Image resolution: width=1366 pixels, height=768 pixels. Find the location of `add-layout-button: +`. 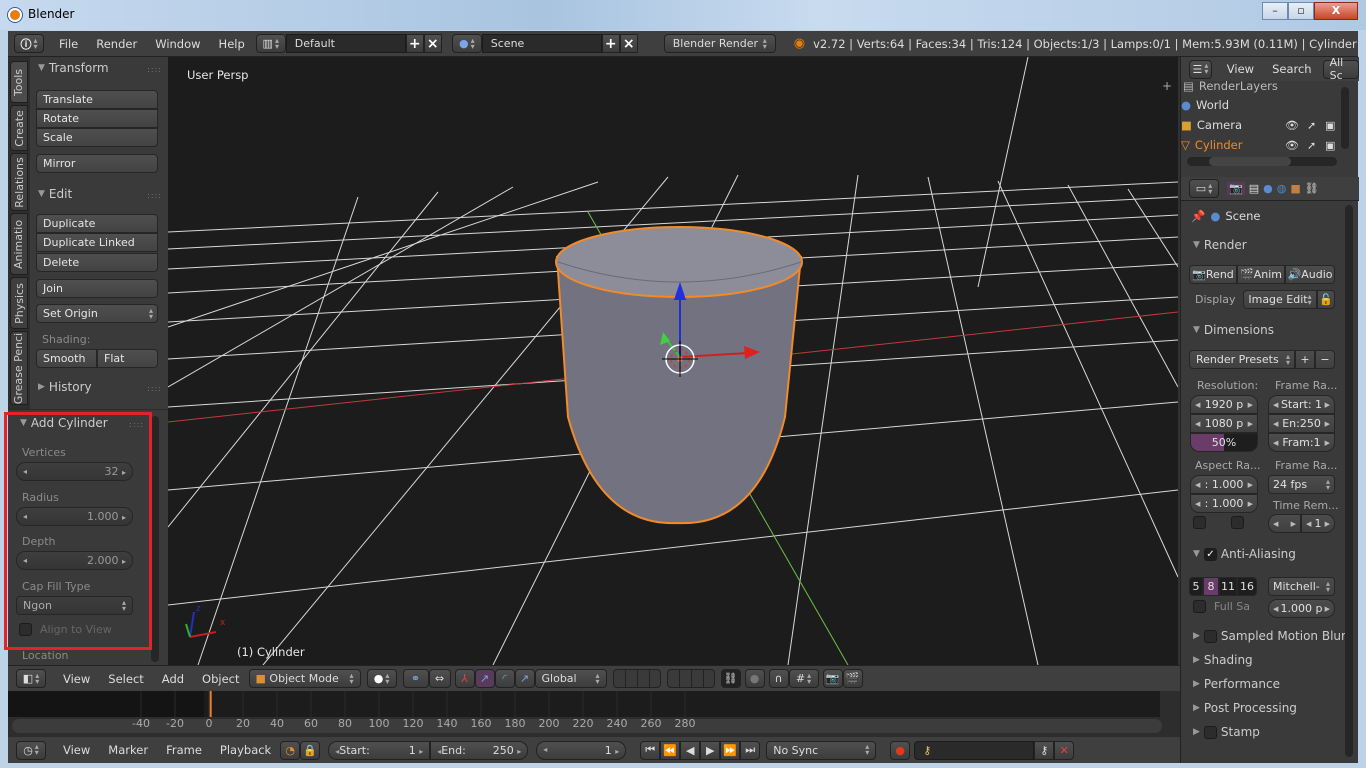

add-layout-button: + is located at coordinates (414, 43).